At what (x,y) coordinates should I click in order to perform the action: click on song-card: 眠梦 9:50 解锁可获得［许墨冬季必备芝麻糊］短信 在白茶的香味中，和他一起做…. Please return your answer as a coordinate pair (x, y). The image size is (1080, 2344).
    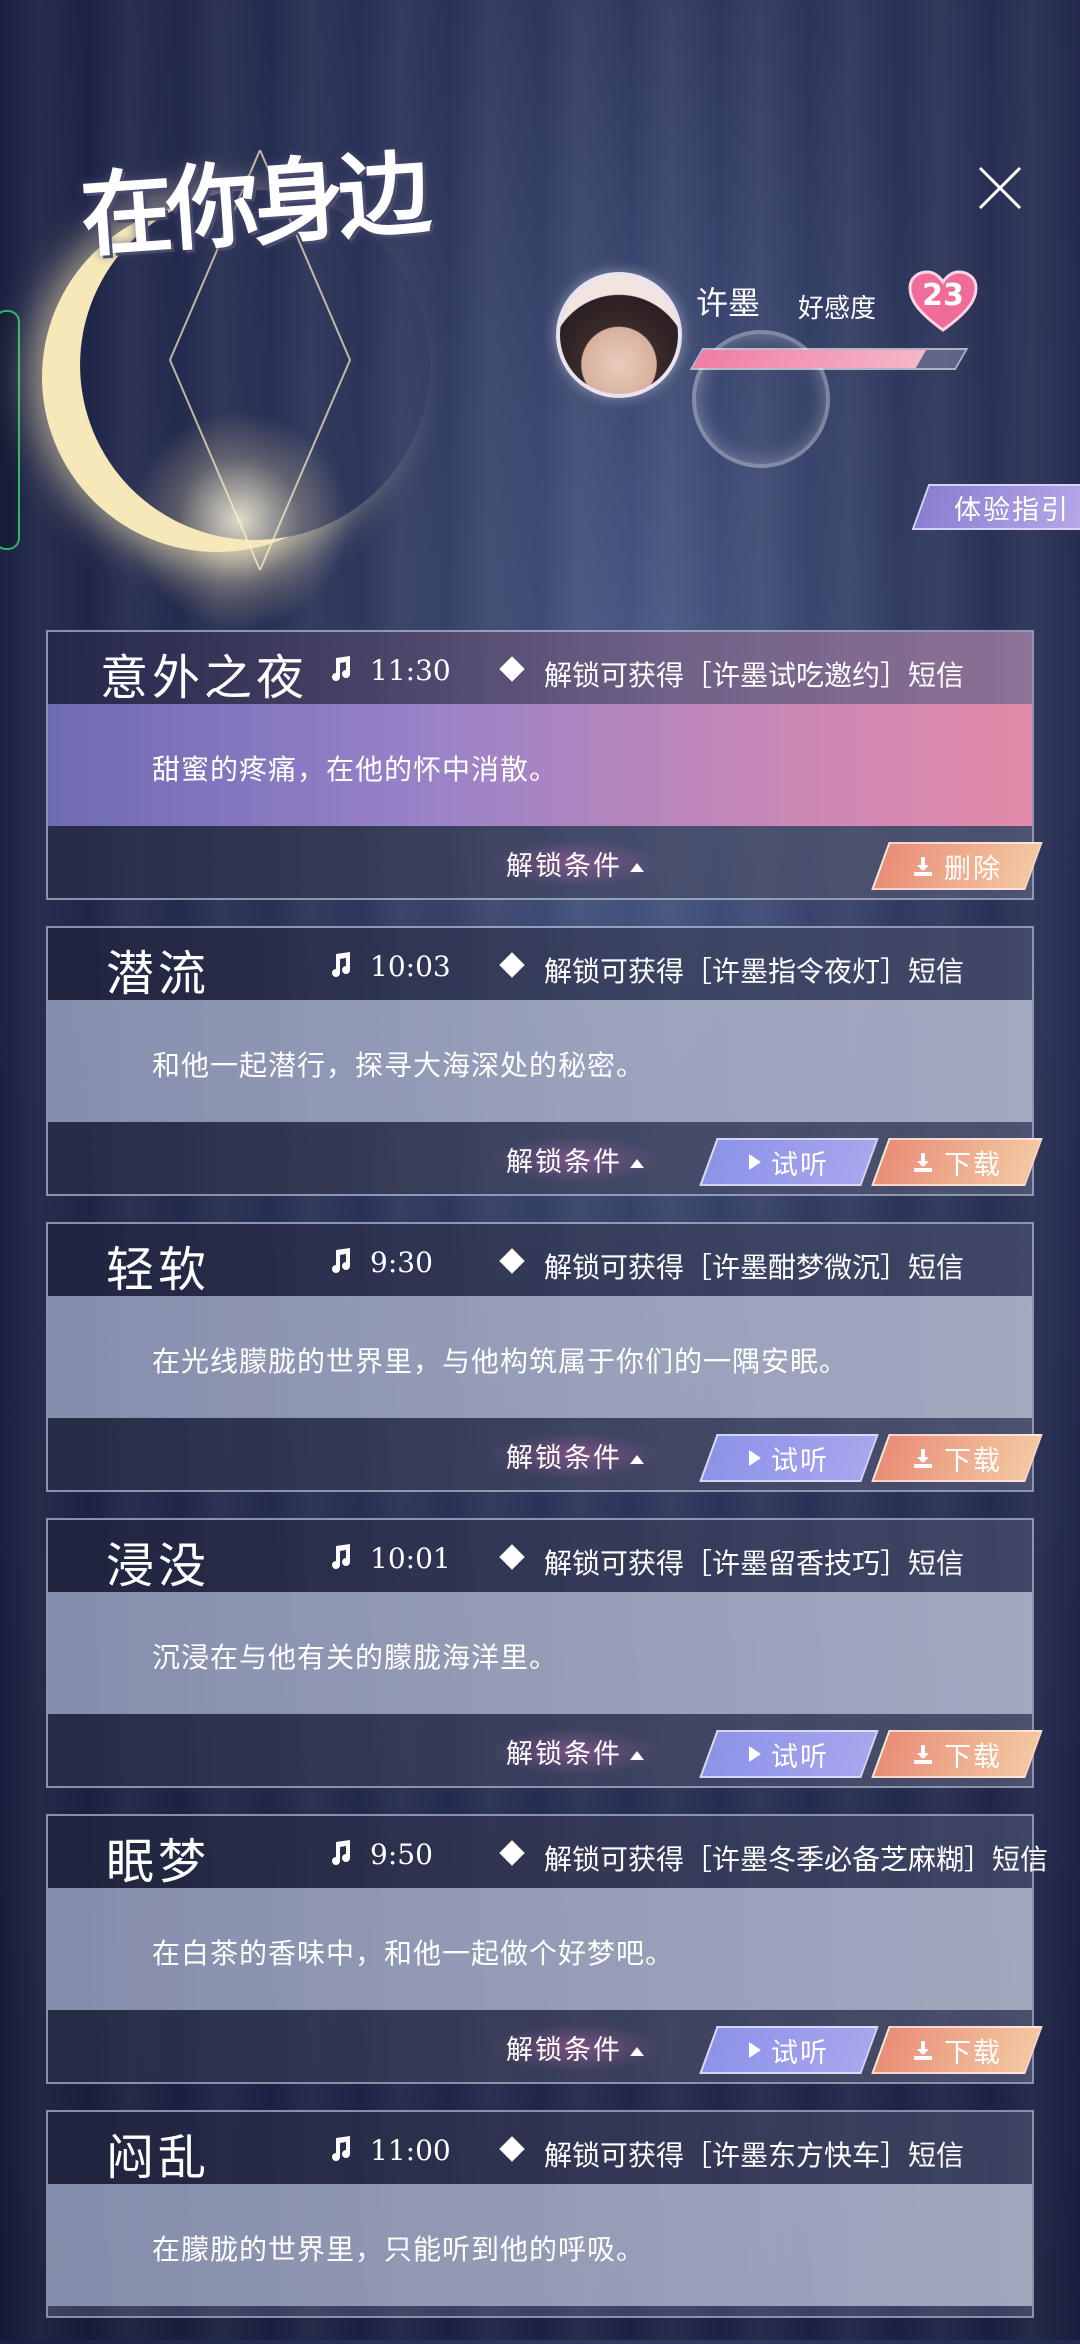
    Looking at the image, I should click on (547, 1949).